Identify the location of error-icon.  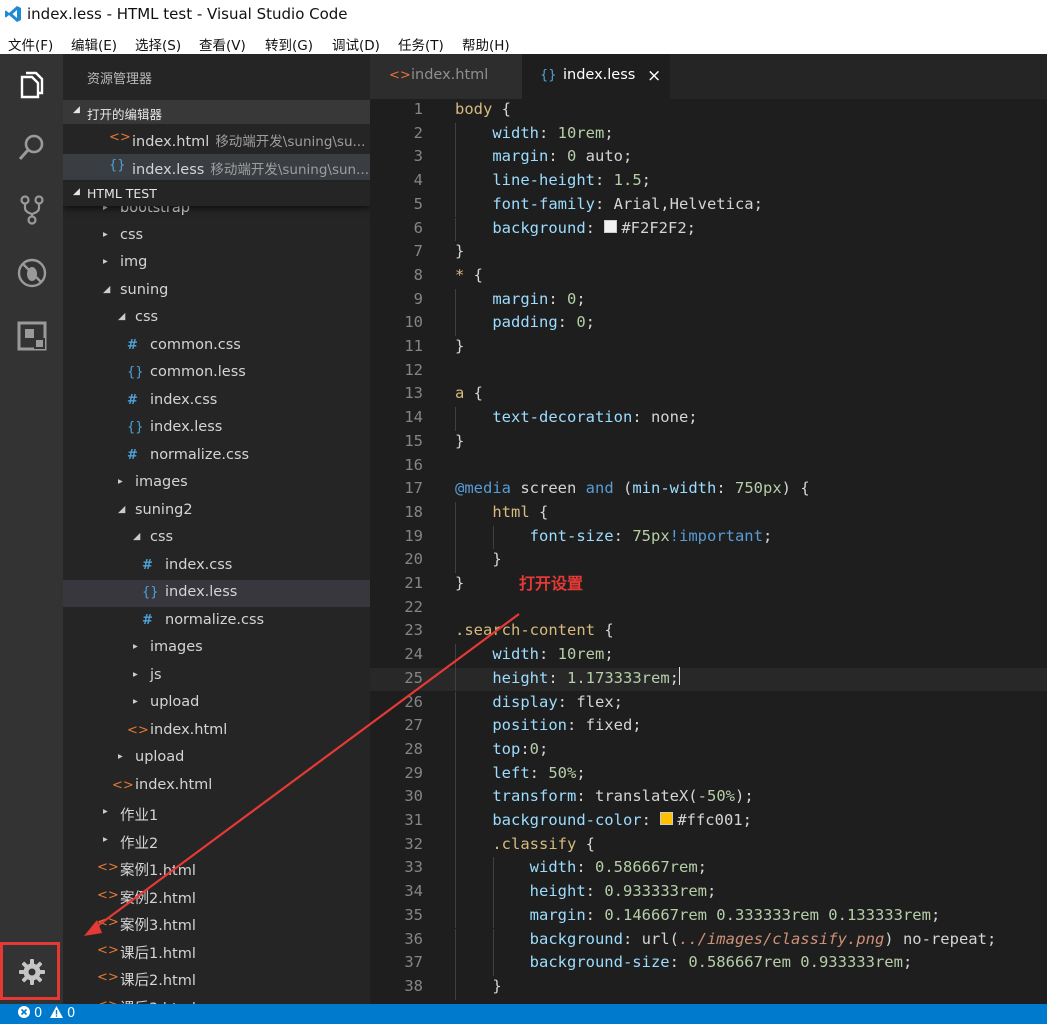
(24, 1013).